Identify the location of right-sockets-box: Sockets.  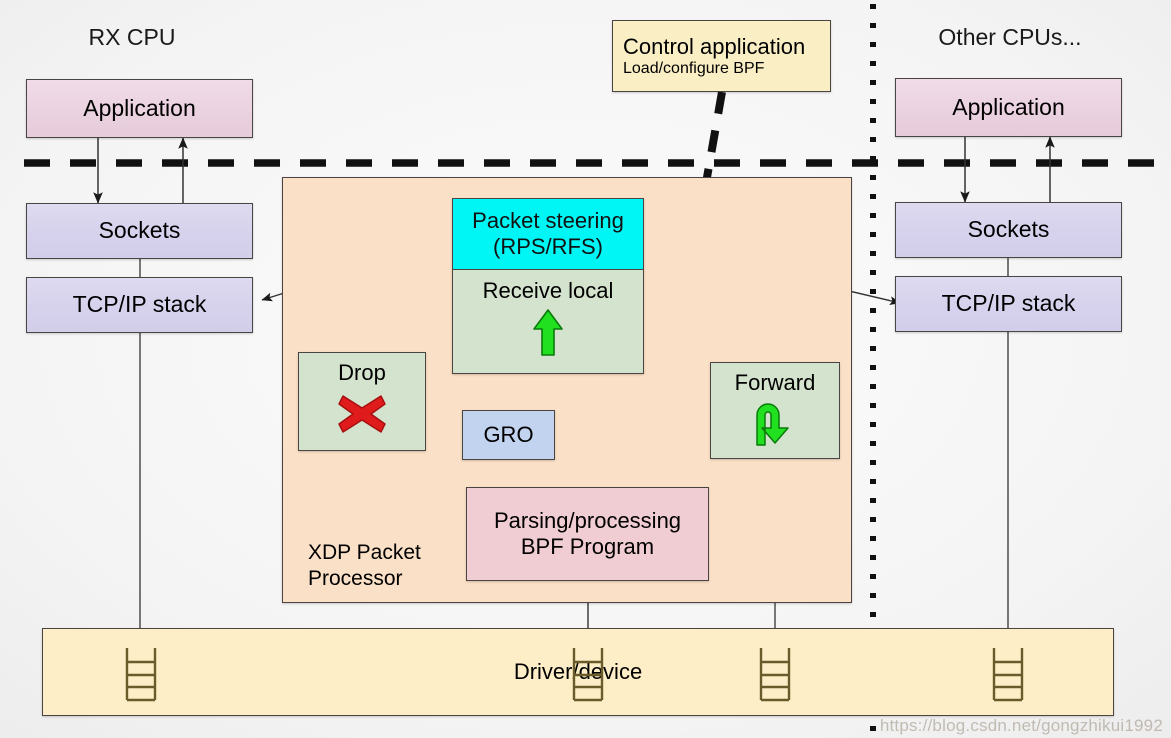
(1008, 230).